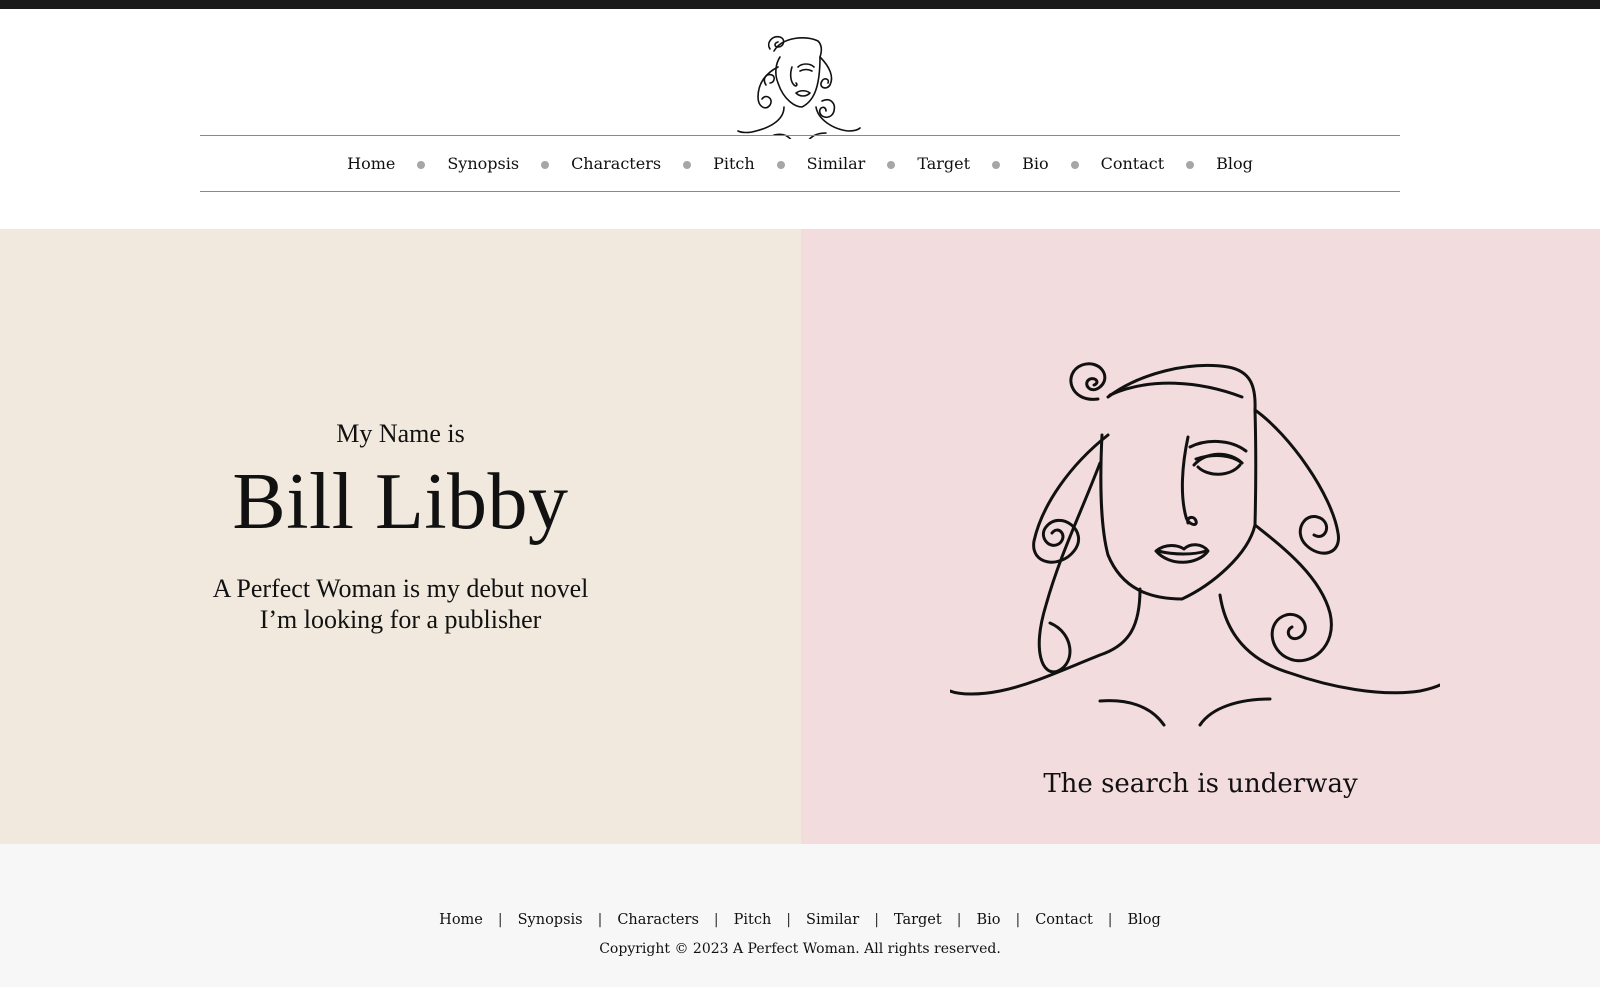 The image size is (1600, 987). Describe the element at coordinates (1133, 163) in the screenshot. I see `nav-contact: Contact` at that location.